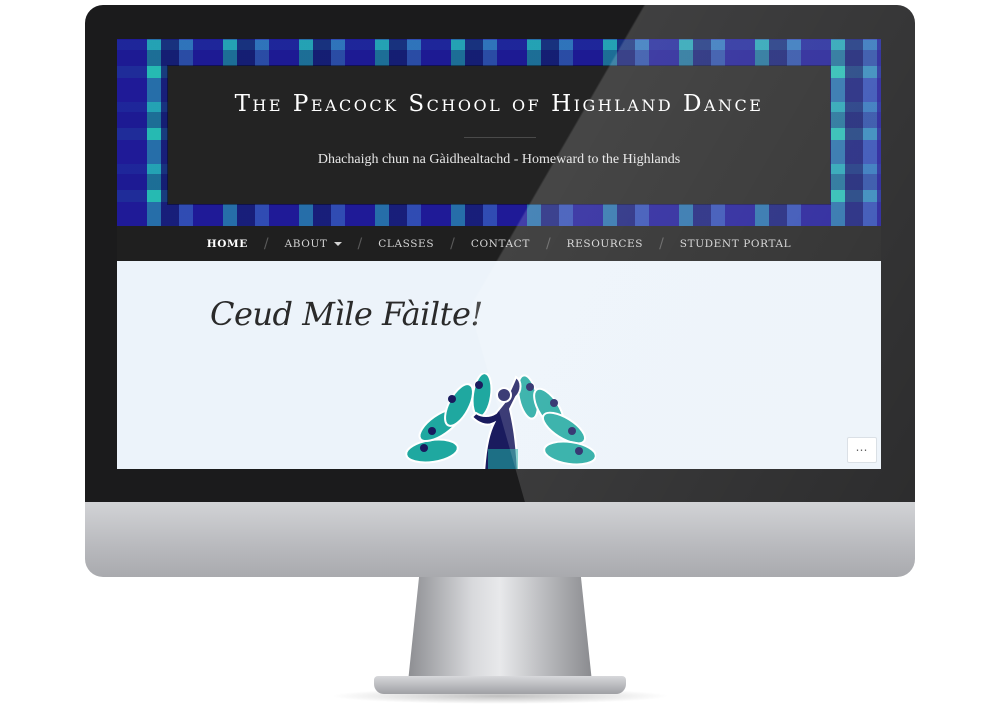 This screenshot has width=1000, height=714. I want to click on nav-item-contact: Contact, so click(500, 244).